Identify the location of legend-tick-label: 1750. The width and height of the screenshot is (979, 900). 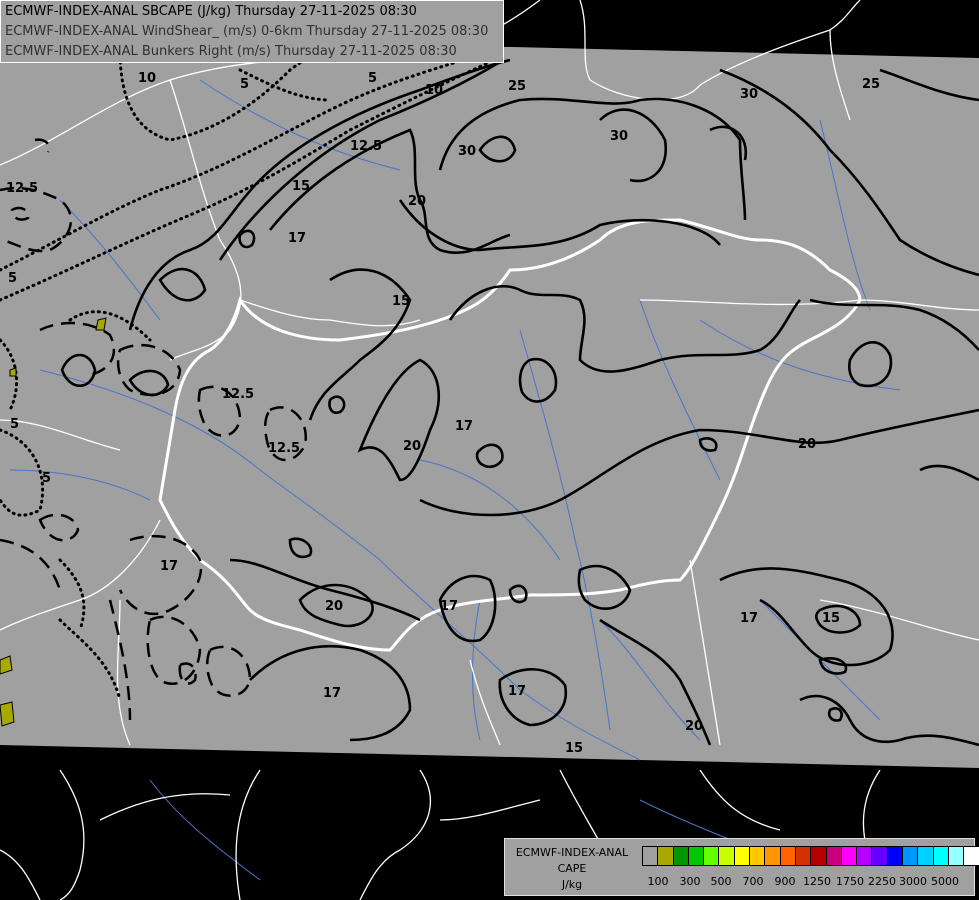
(850, 881).